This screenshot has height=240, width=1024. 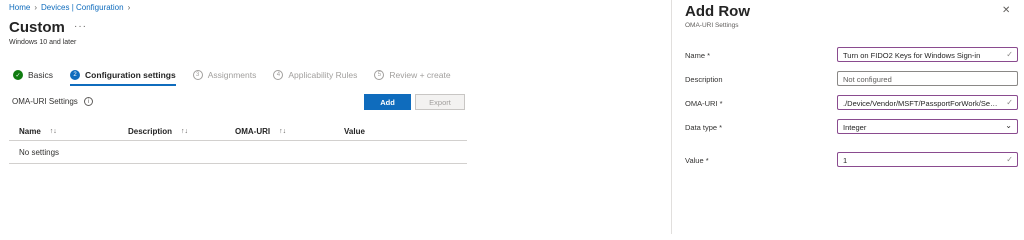 I want to click on table-empty-row: No settings, so click(x=238, y=152).